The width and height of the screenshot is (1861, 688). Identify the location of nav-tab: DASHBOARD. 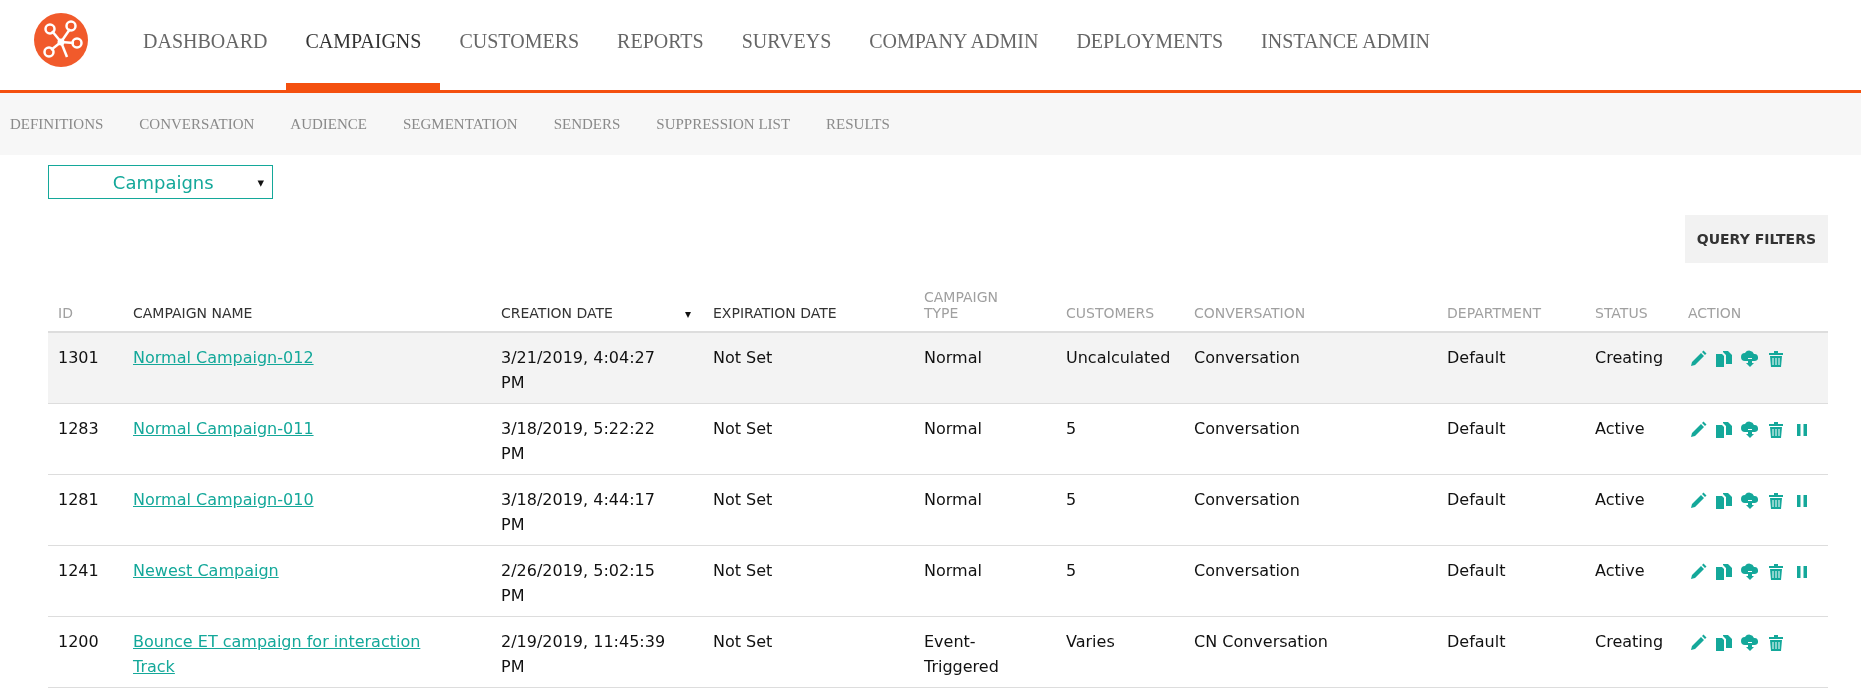
(205, 45).